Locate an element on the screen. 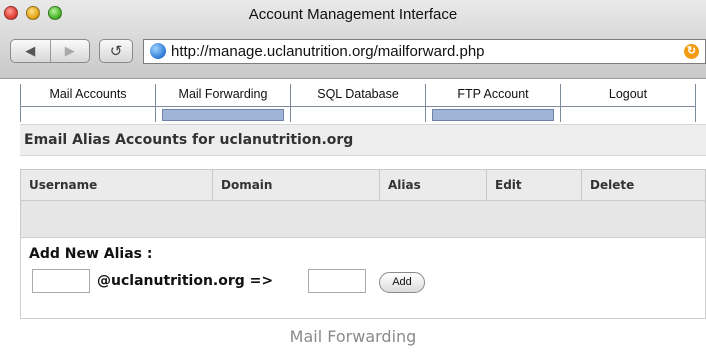  tab-label: Mail Accounts is located at coordinates (88, 94).